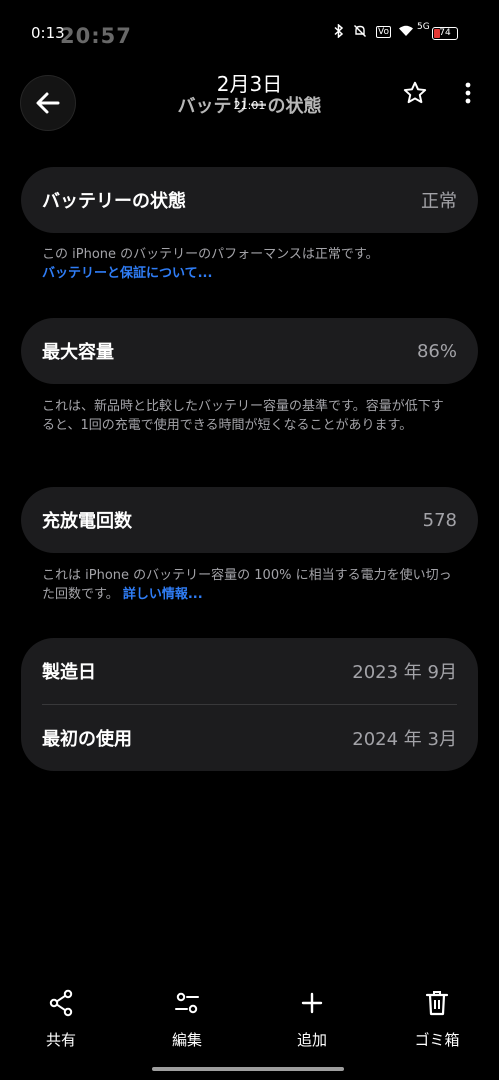  Describe the element at coordinates (61, 1003) in the screenshot. I see `share-icon` at that location.